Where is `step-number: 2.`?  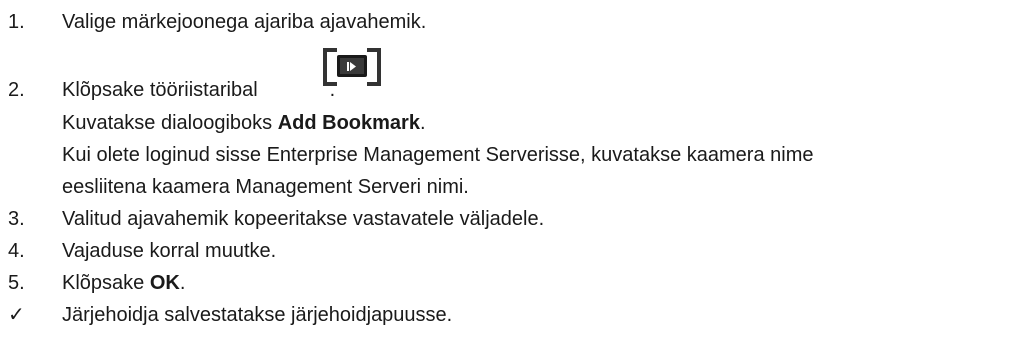 step-number: 2. is located at coordinates (16, 90).